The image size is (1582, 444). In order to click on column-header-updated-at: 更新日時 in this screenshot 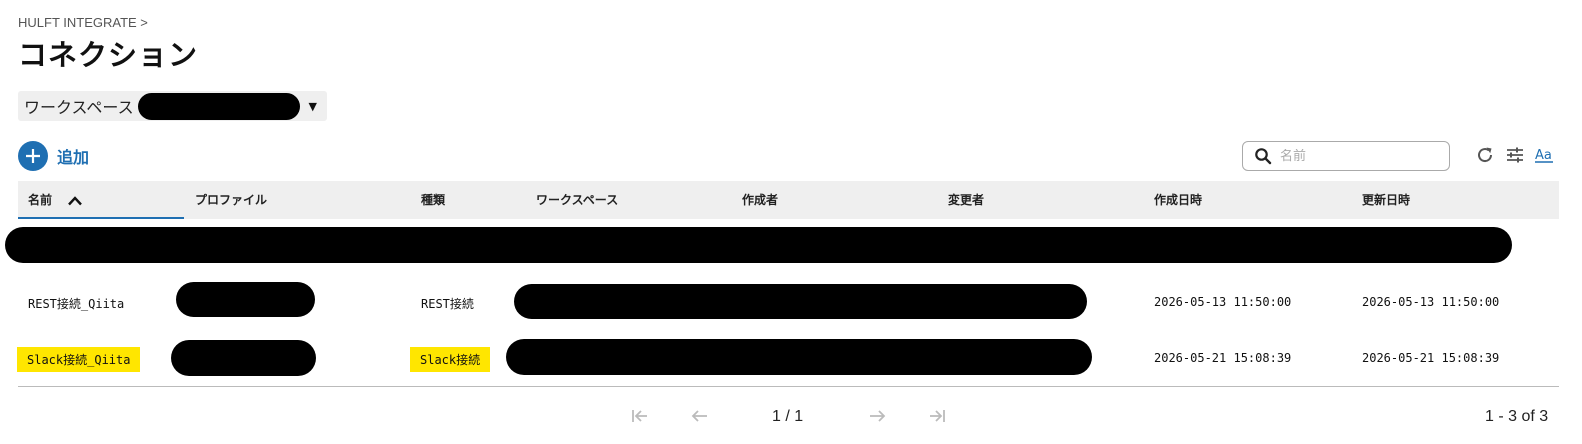, I will do `click(1386, 200)`.